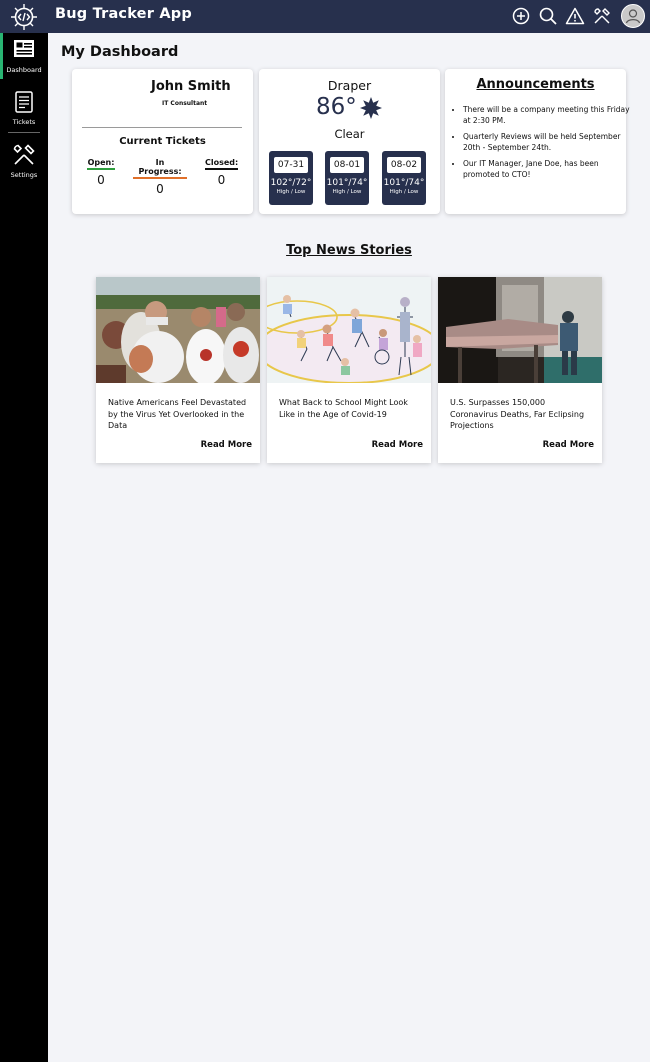  What do you see at coordinates (24, 175) in the screenshot?
I see `sidebar-item-label: Settings` at bounding box center [24, 175].